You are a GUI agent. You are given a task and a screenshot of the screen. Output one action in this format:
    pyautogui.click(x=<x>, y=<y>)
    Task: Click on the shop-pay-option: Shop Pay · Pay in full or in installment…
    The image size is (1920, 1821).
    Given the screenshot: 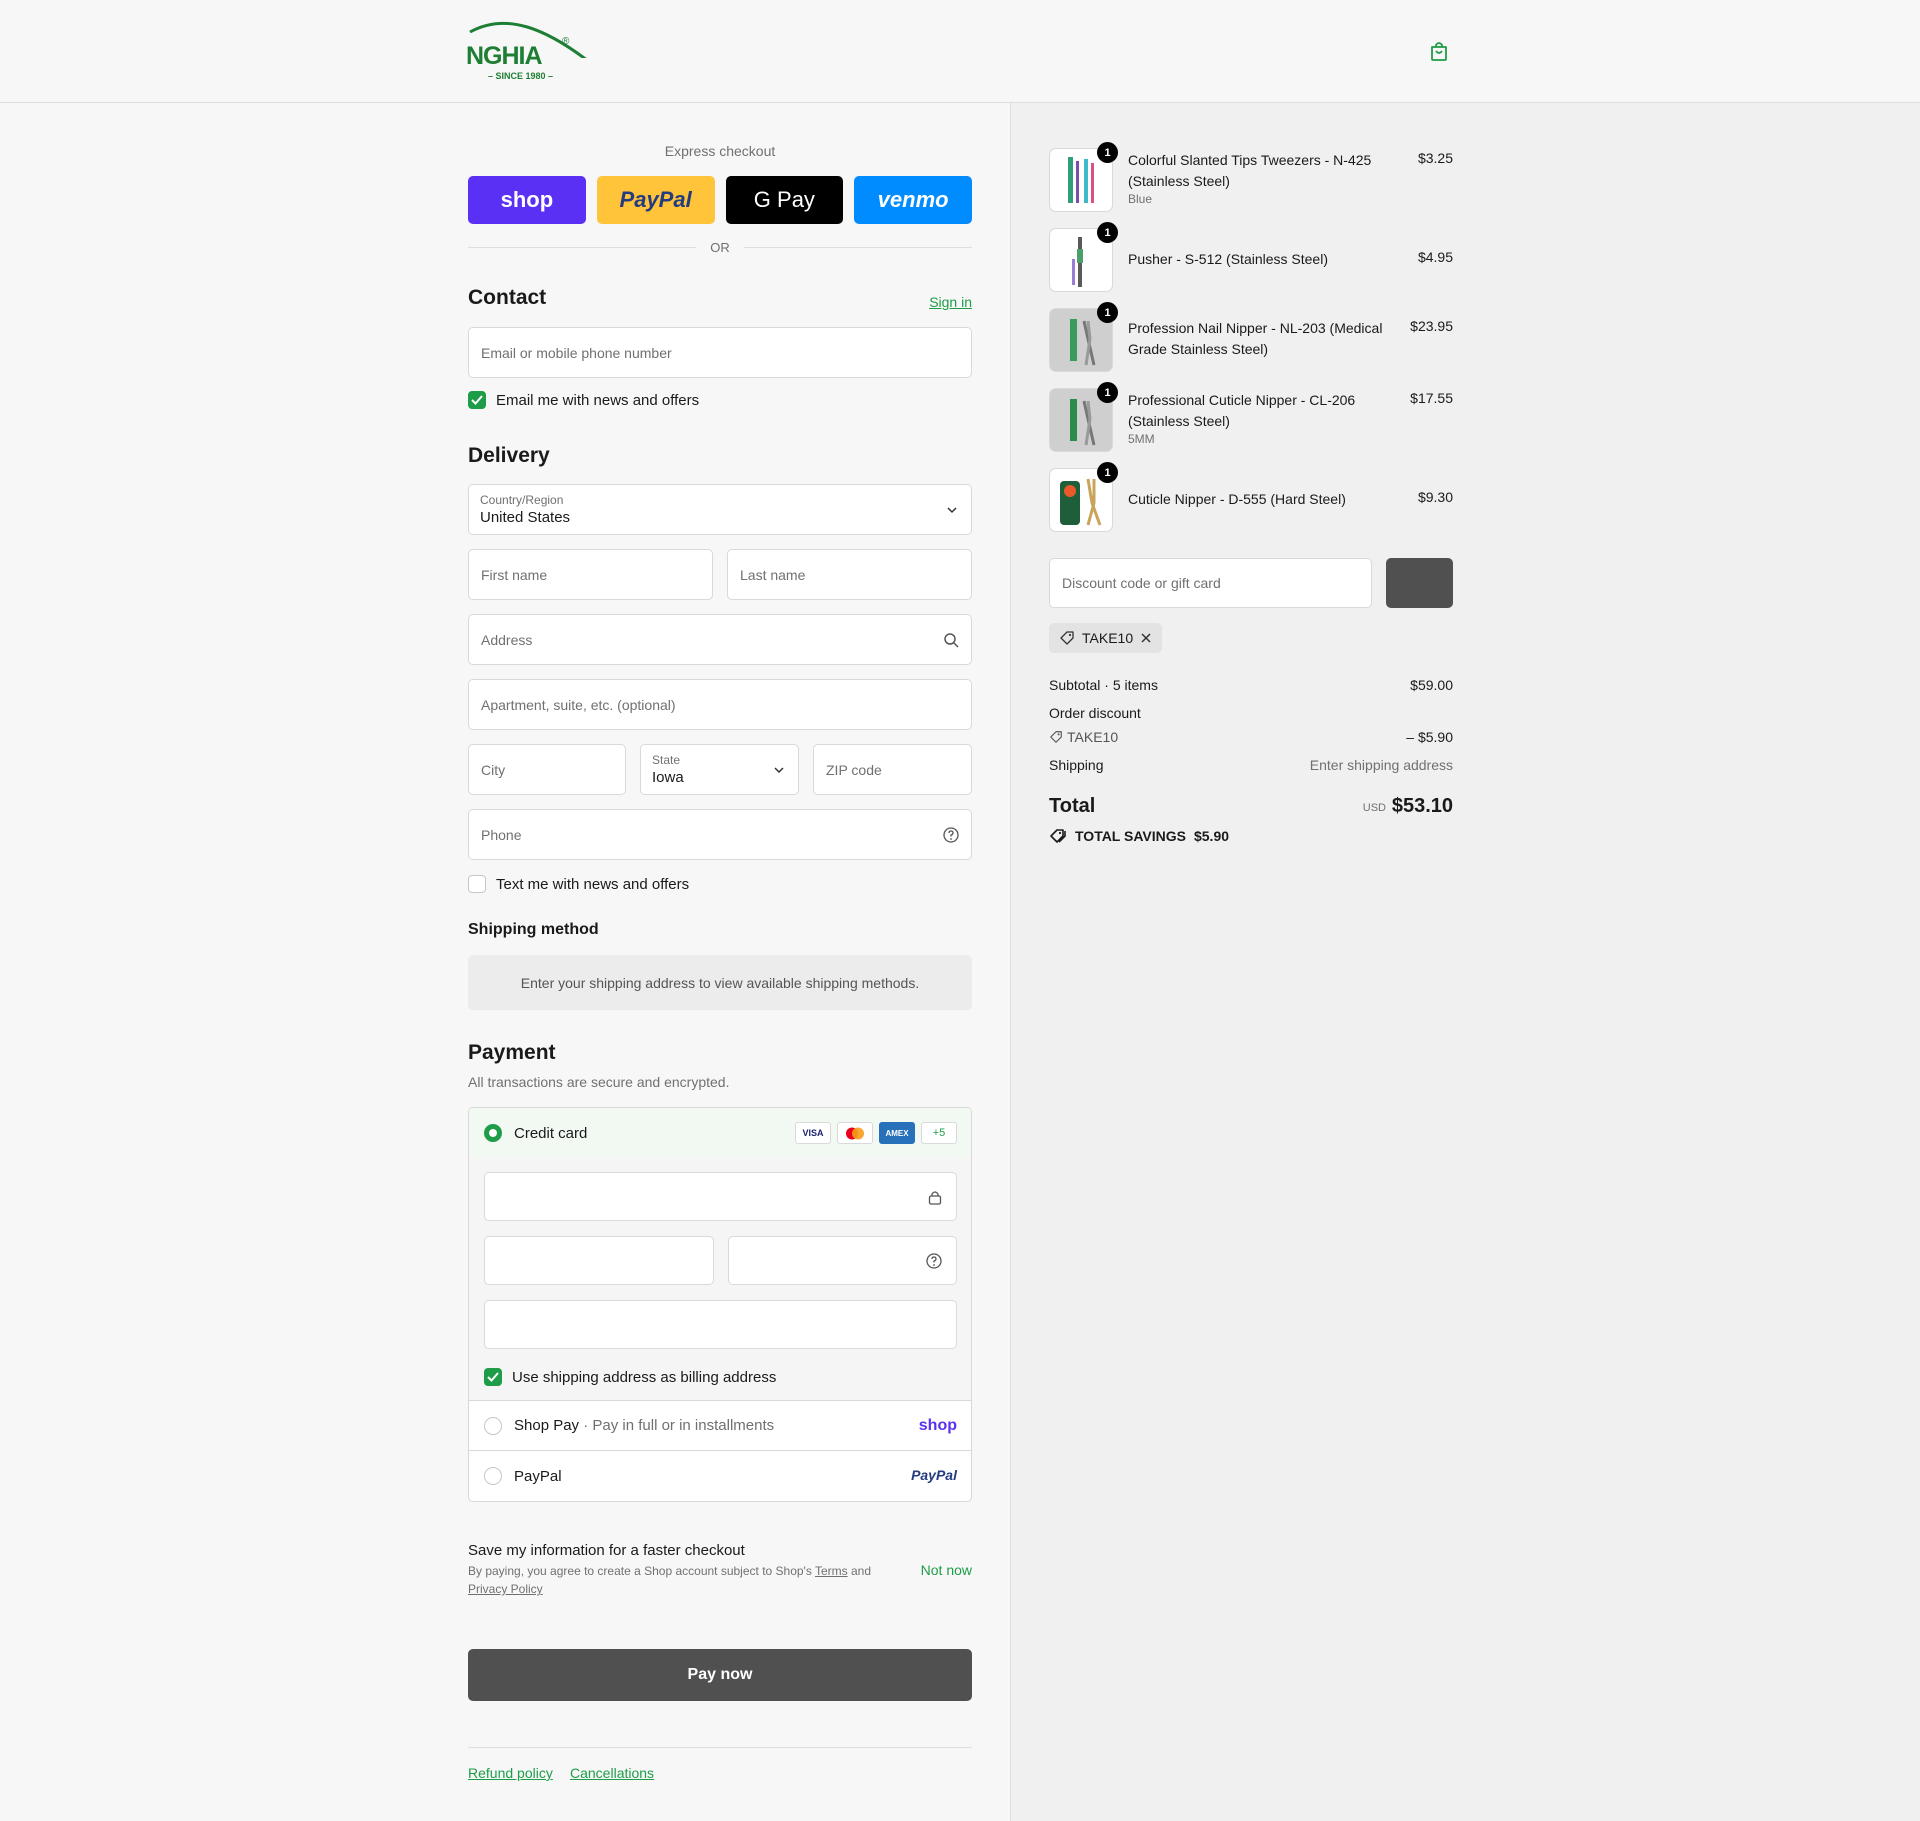 What is the action you would take?
    pyautogui.click(x=720, y=1426)
    